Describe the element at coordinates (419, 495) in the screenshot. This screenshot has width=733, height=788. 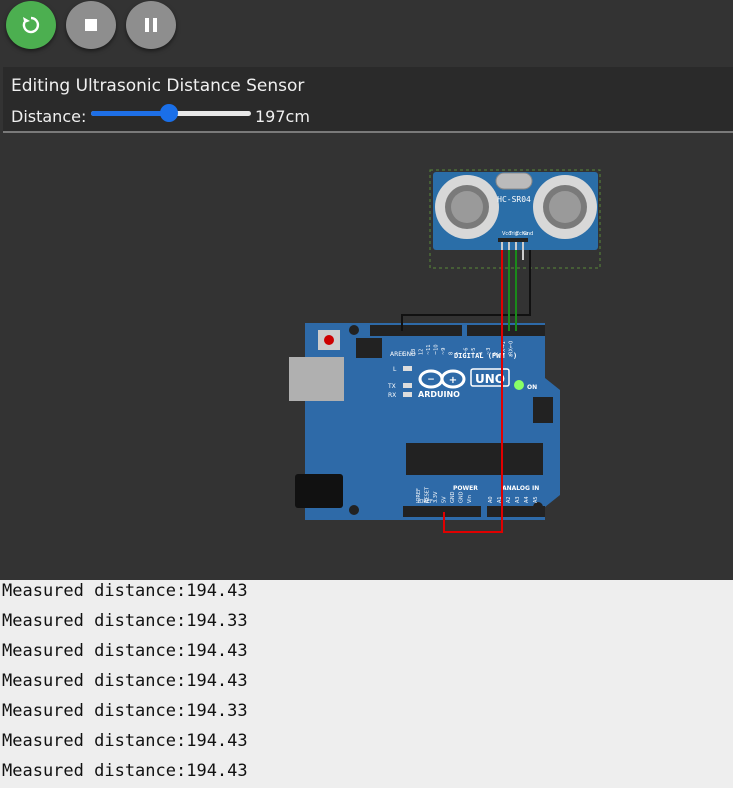
I see `pin-label: IOREF` at that location.